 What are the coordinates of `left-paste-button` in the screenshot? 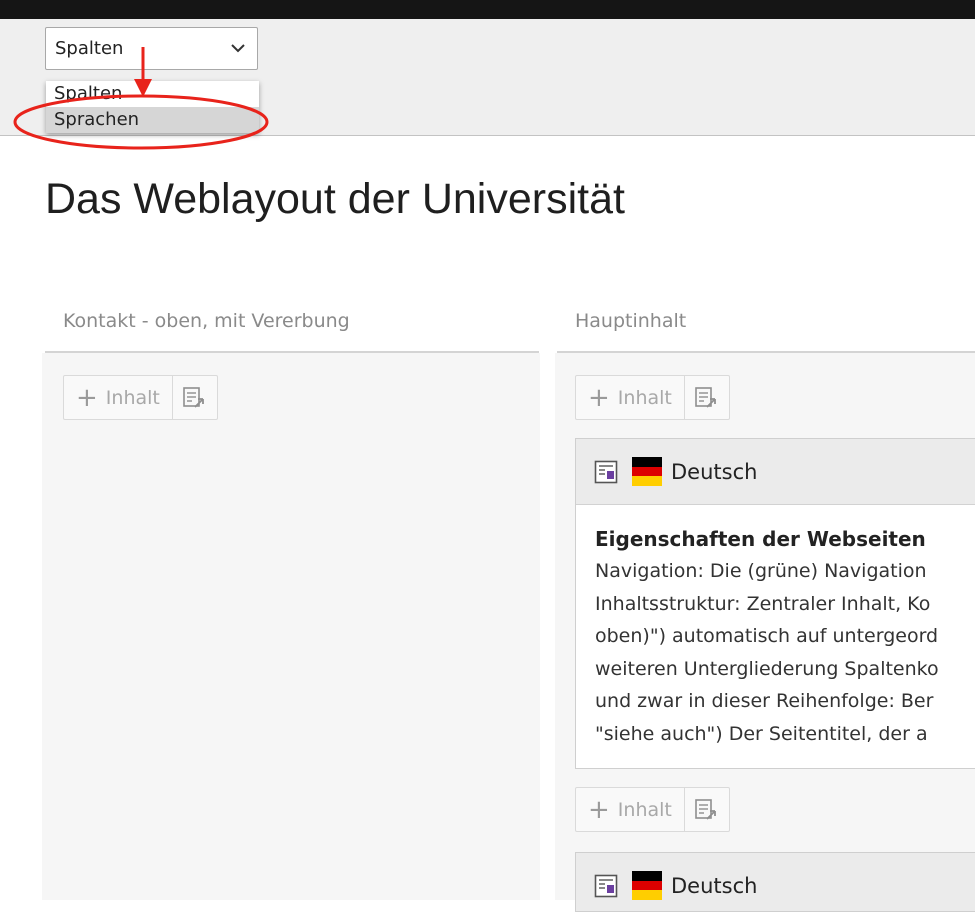 It's located at (195, 397).